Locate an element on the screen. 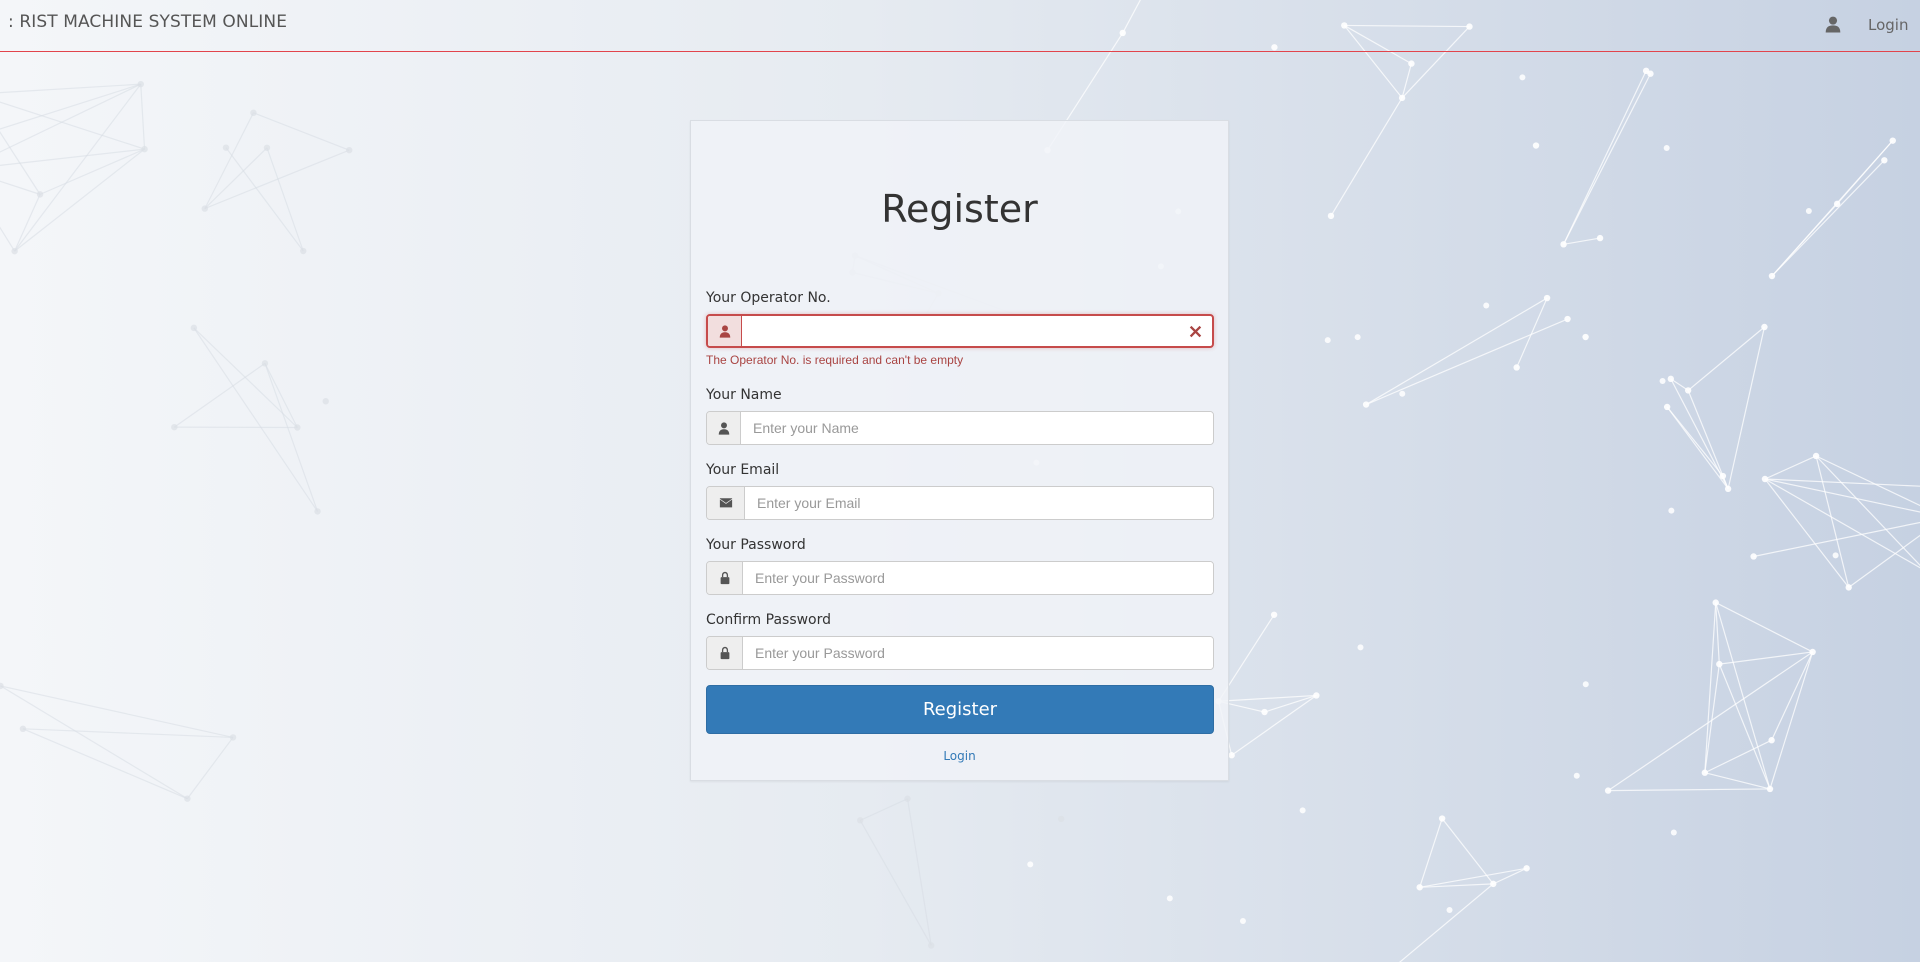  confirm-password-input-group is located at coordinates (960, 653).